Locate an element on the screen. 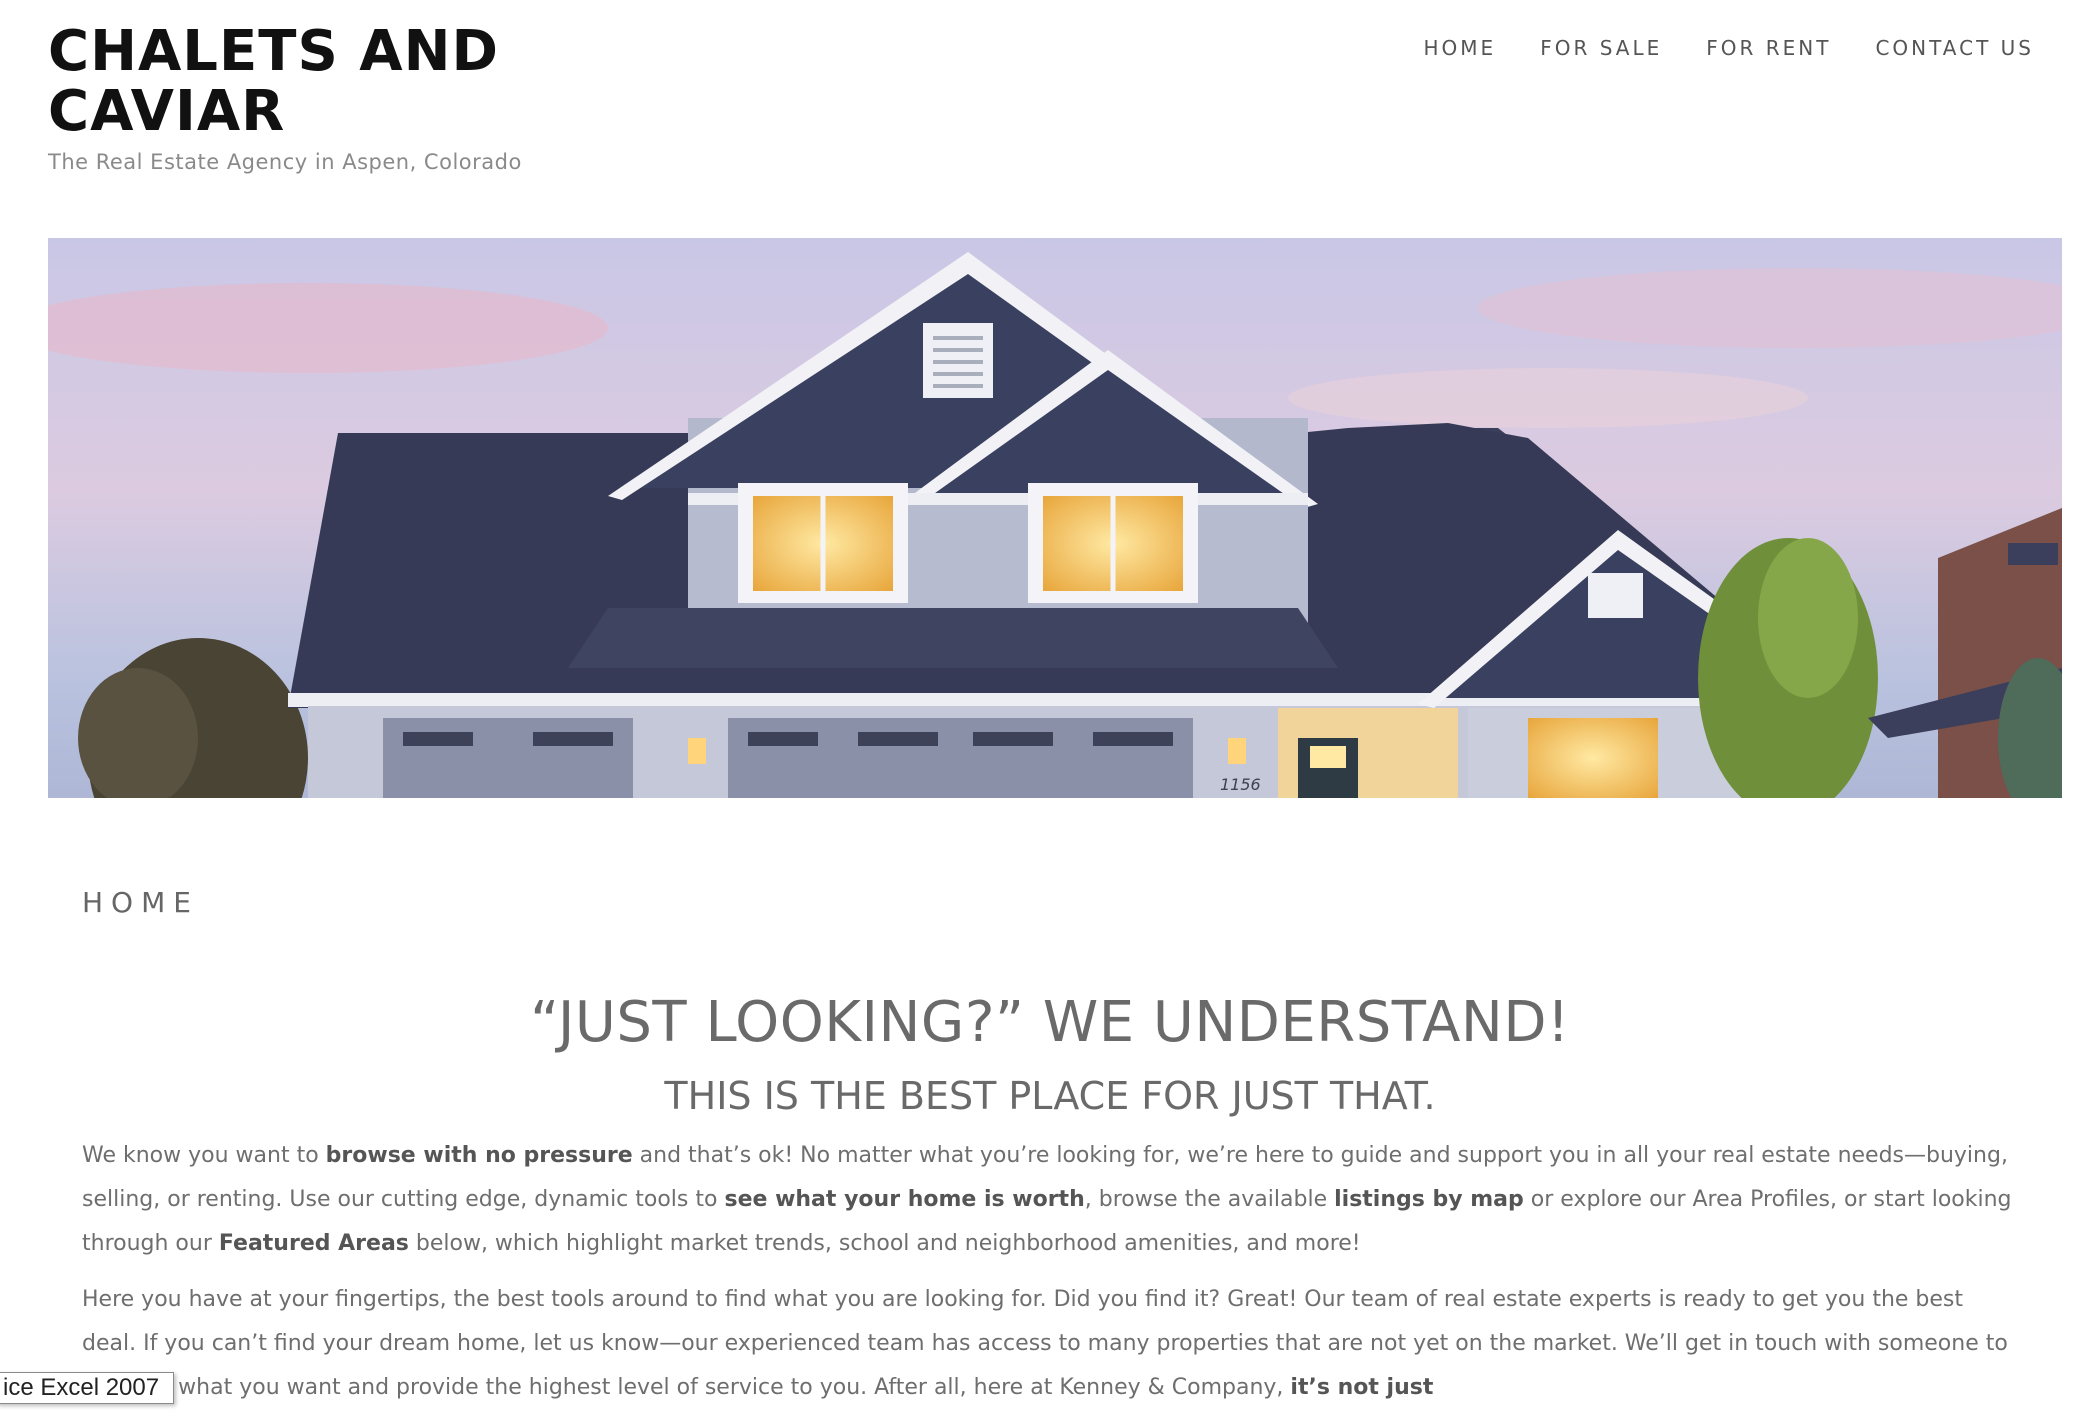 The image size is (2100, 1422). main-nav: HOME FOR SALE FOR RENT CONTACT US is located at coordinates (1729, 48).